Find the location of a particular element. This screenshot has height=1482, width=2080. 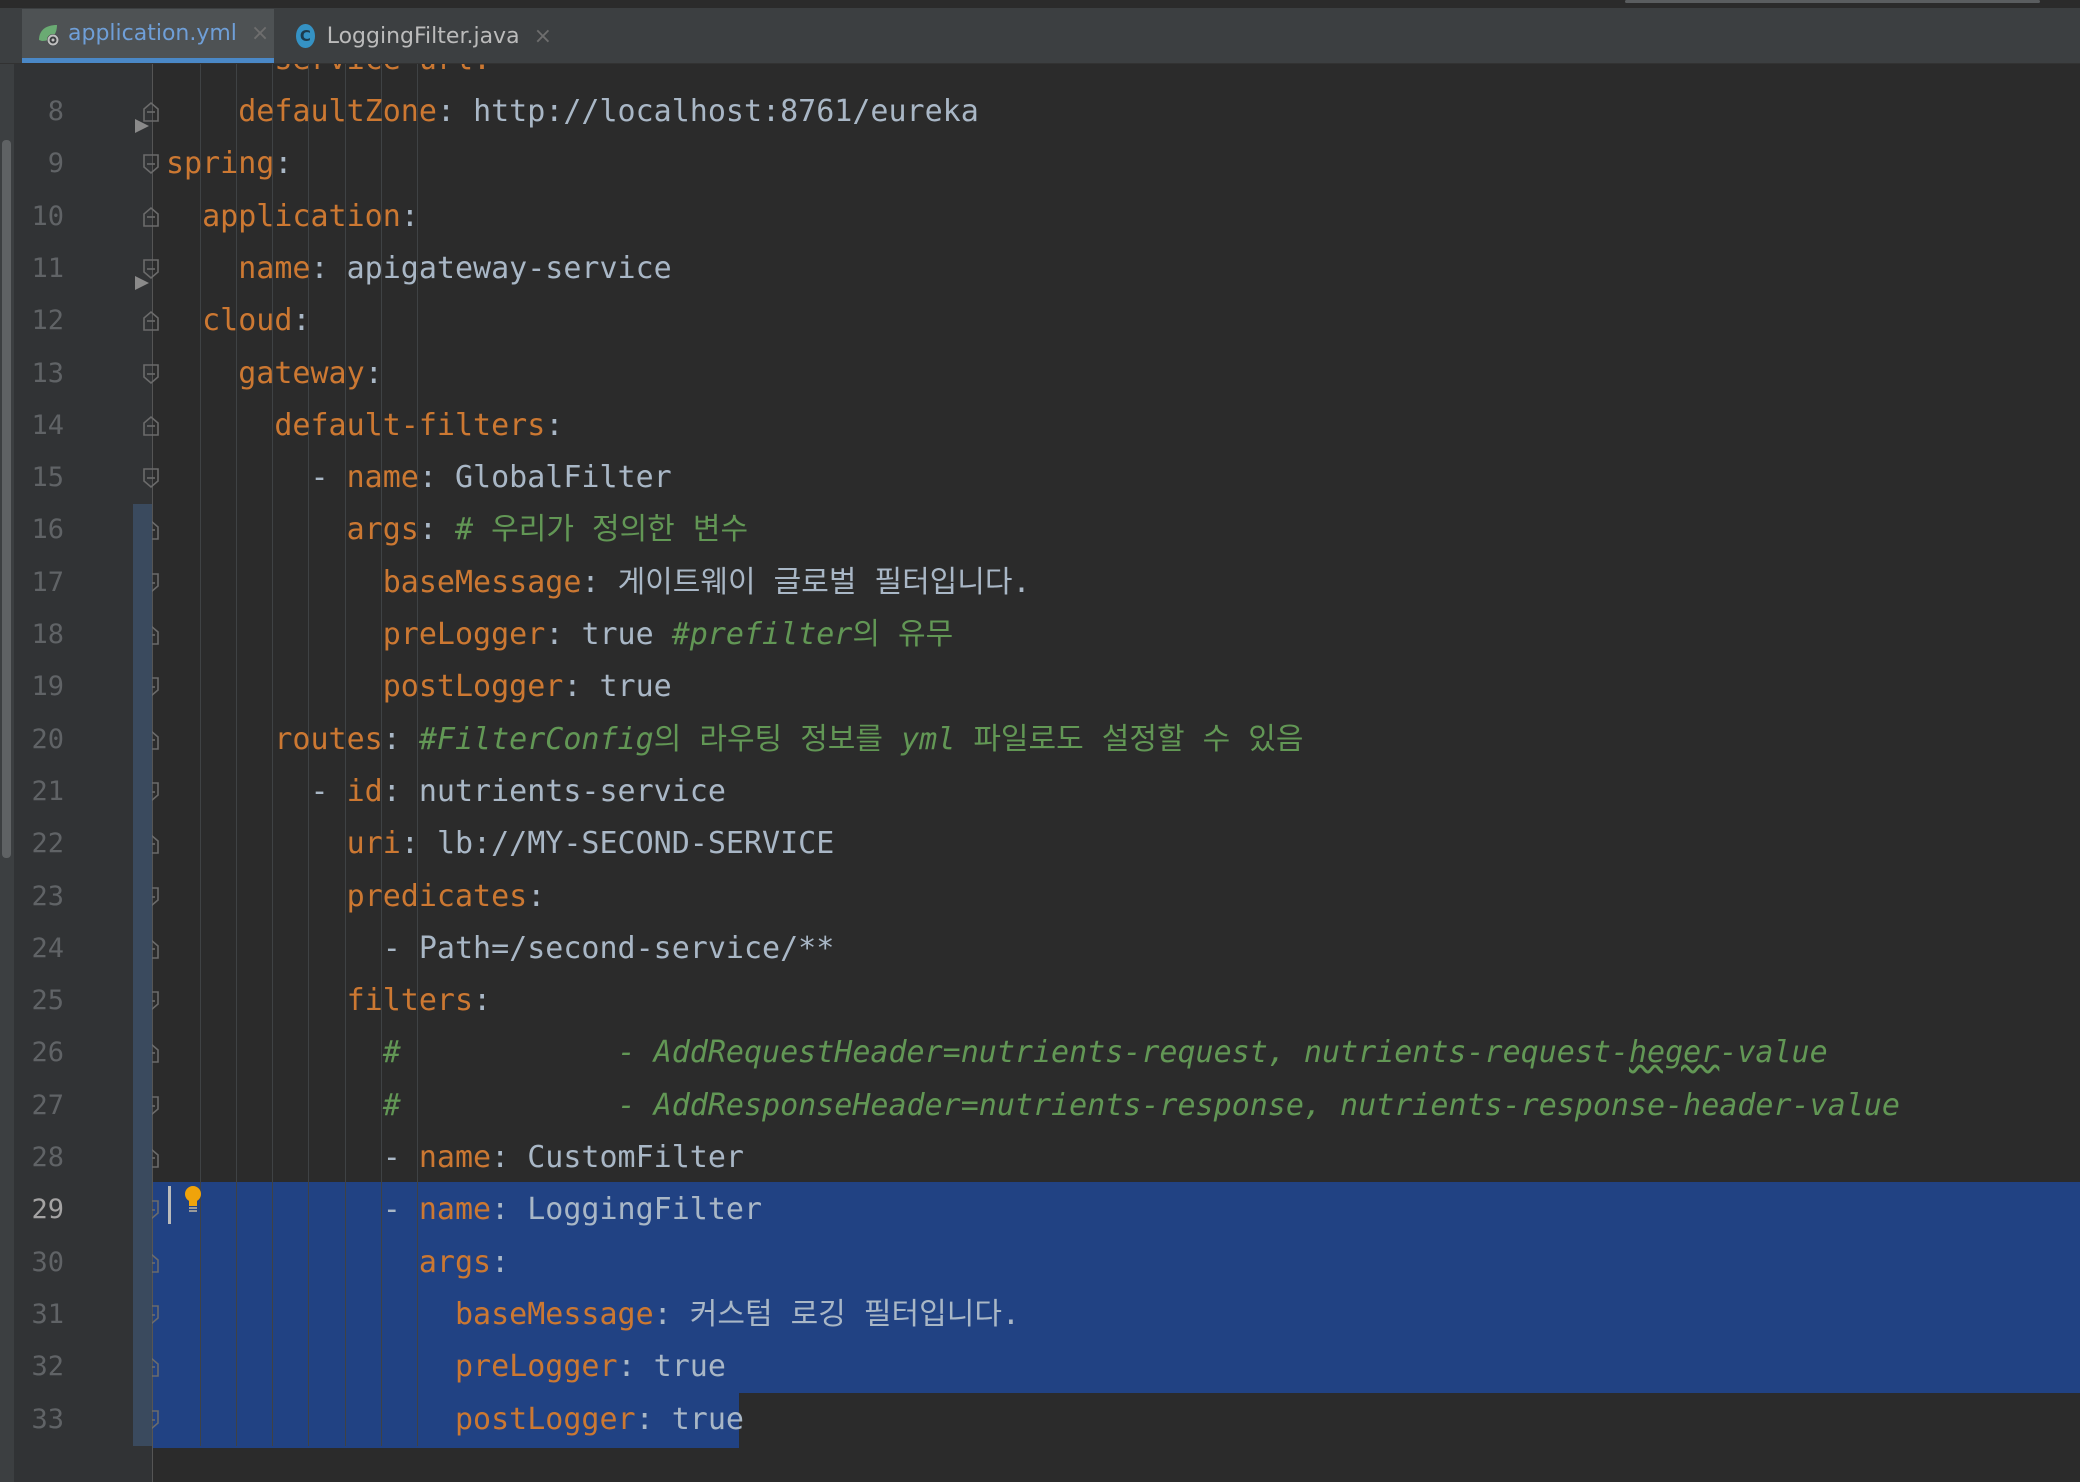

comment-italic: yml is located at coordinates (928, 739).